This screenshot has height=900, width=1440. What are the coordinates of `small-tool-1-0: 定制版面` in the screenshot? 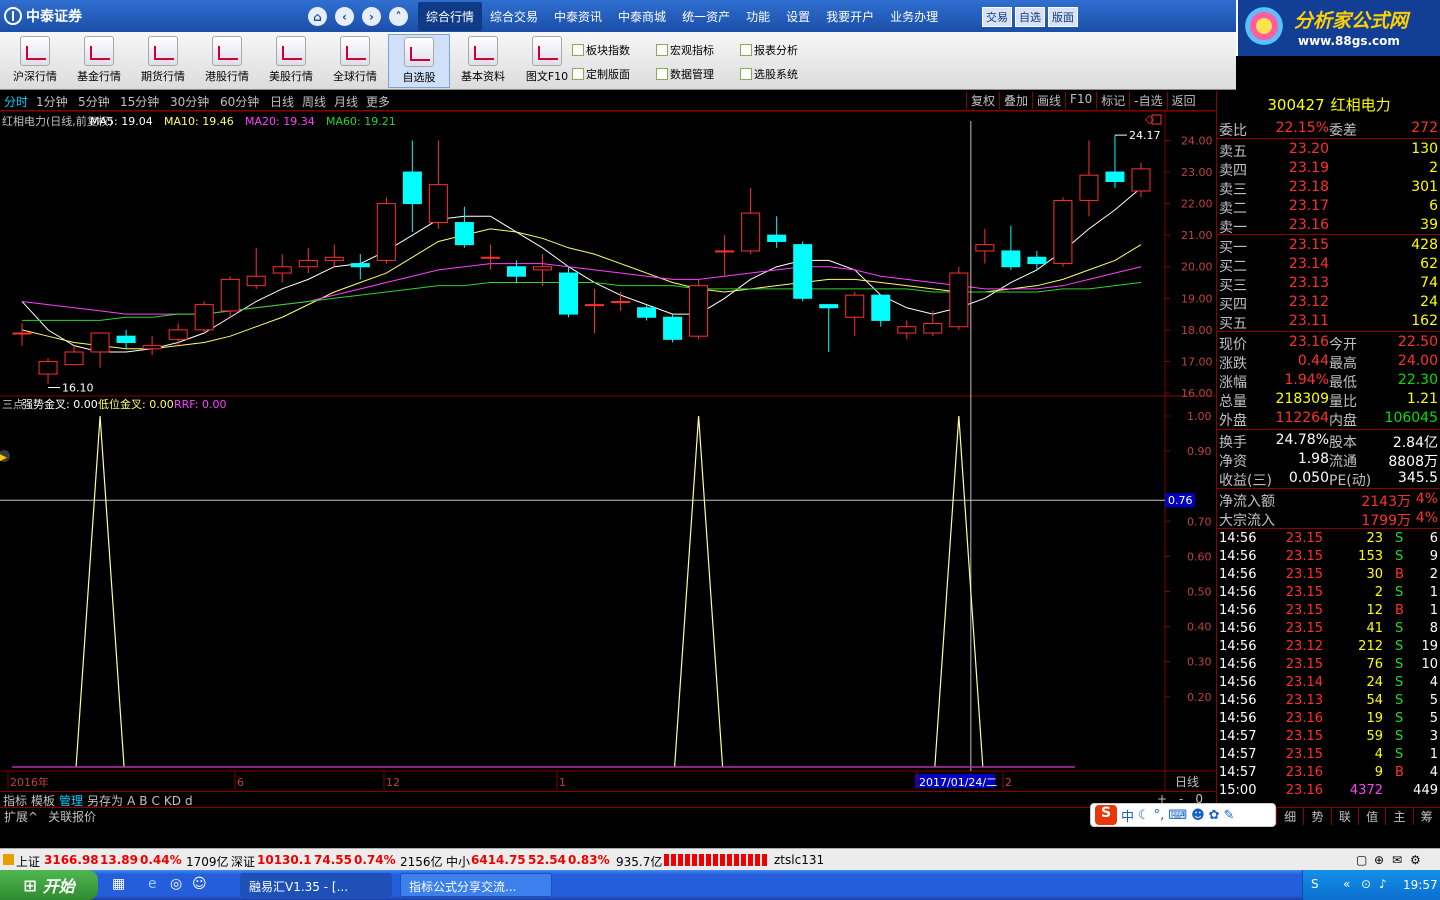 It's located at (601, 74).